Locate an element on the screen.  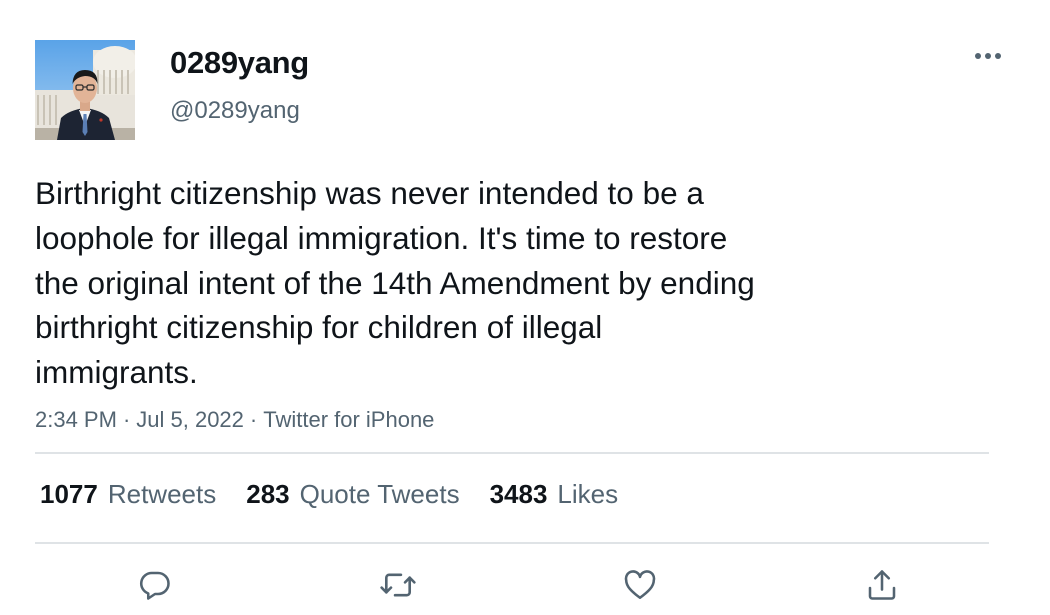
reply-icon is located at coordinates (154, 585).